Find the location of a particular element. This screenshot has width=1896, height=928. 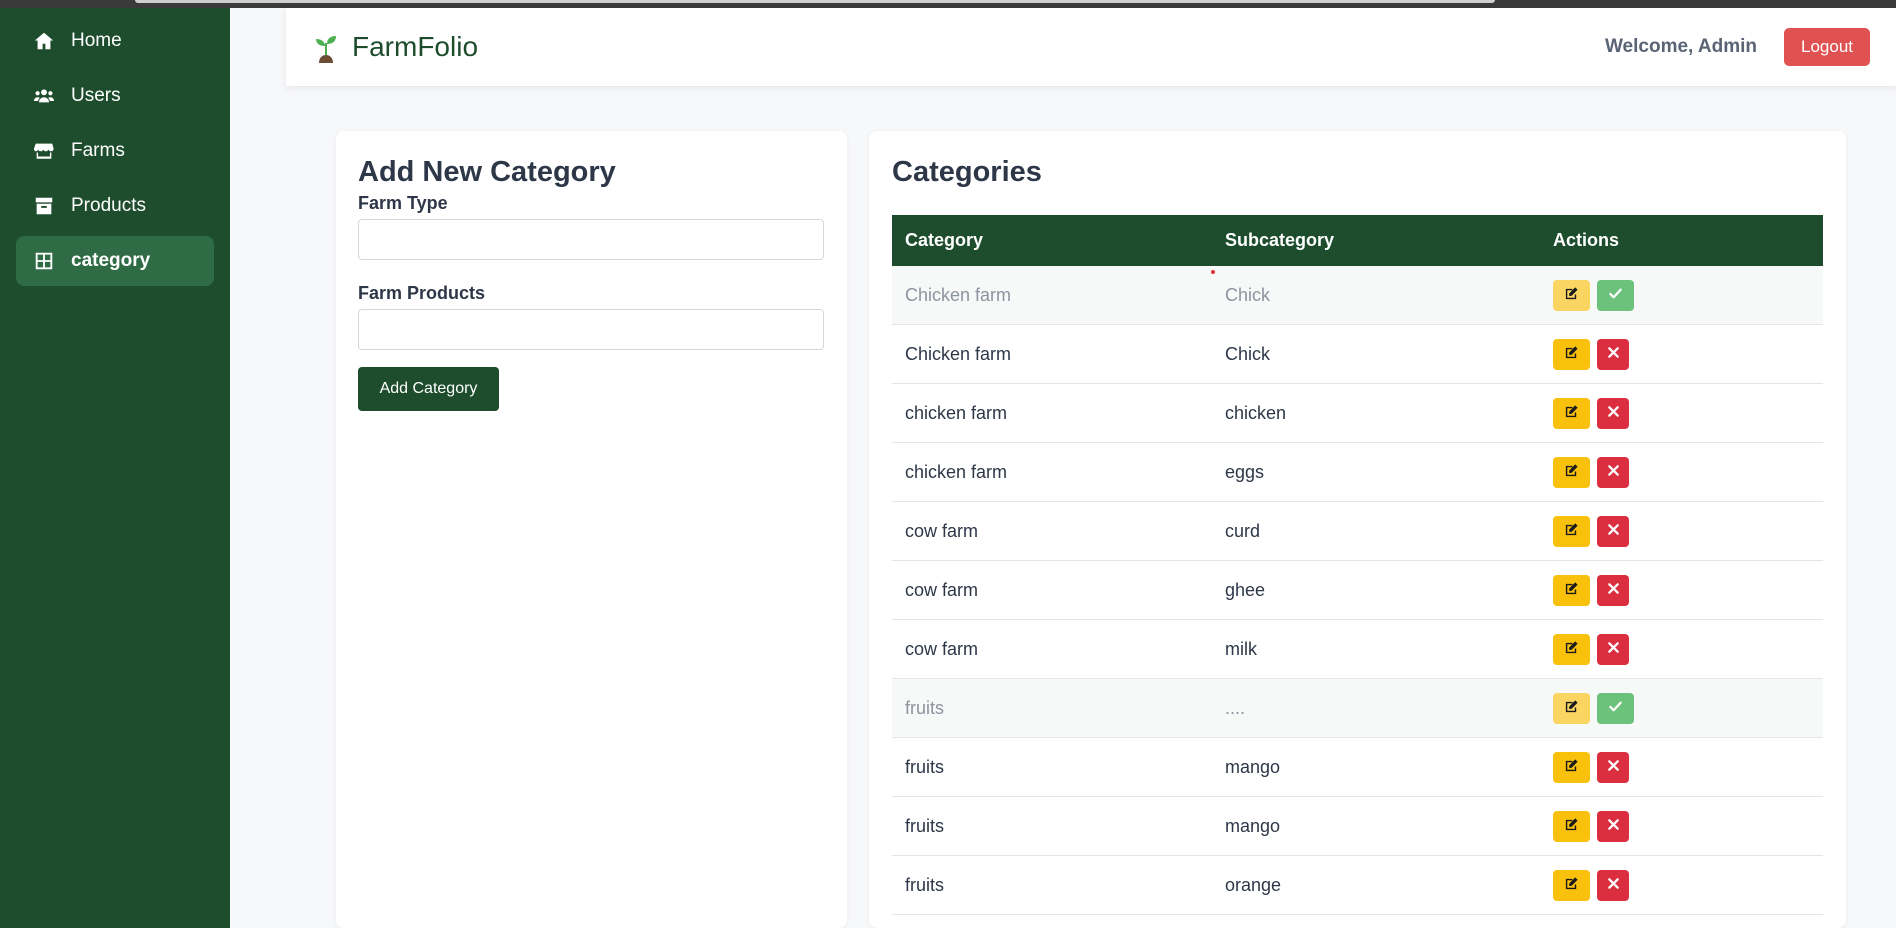

cursor-indicator is located at coordinates (1213, 272).